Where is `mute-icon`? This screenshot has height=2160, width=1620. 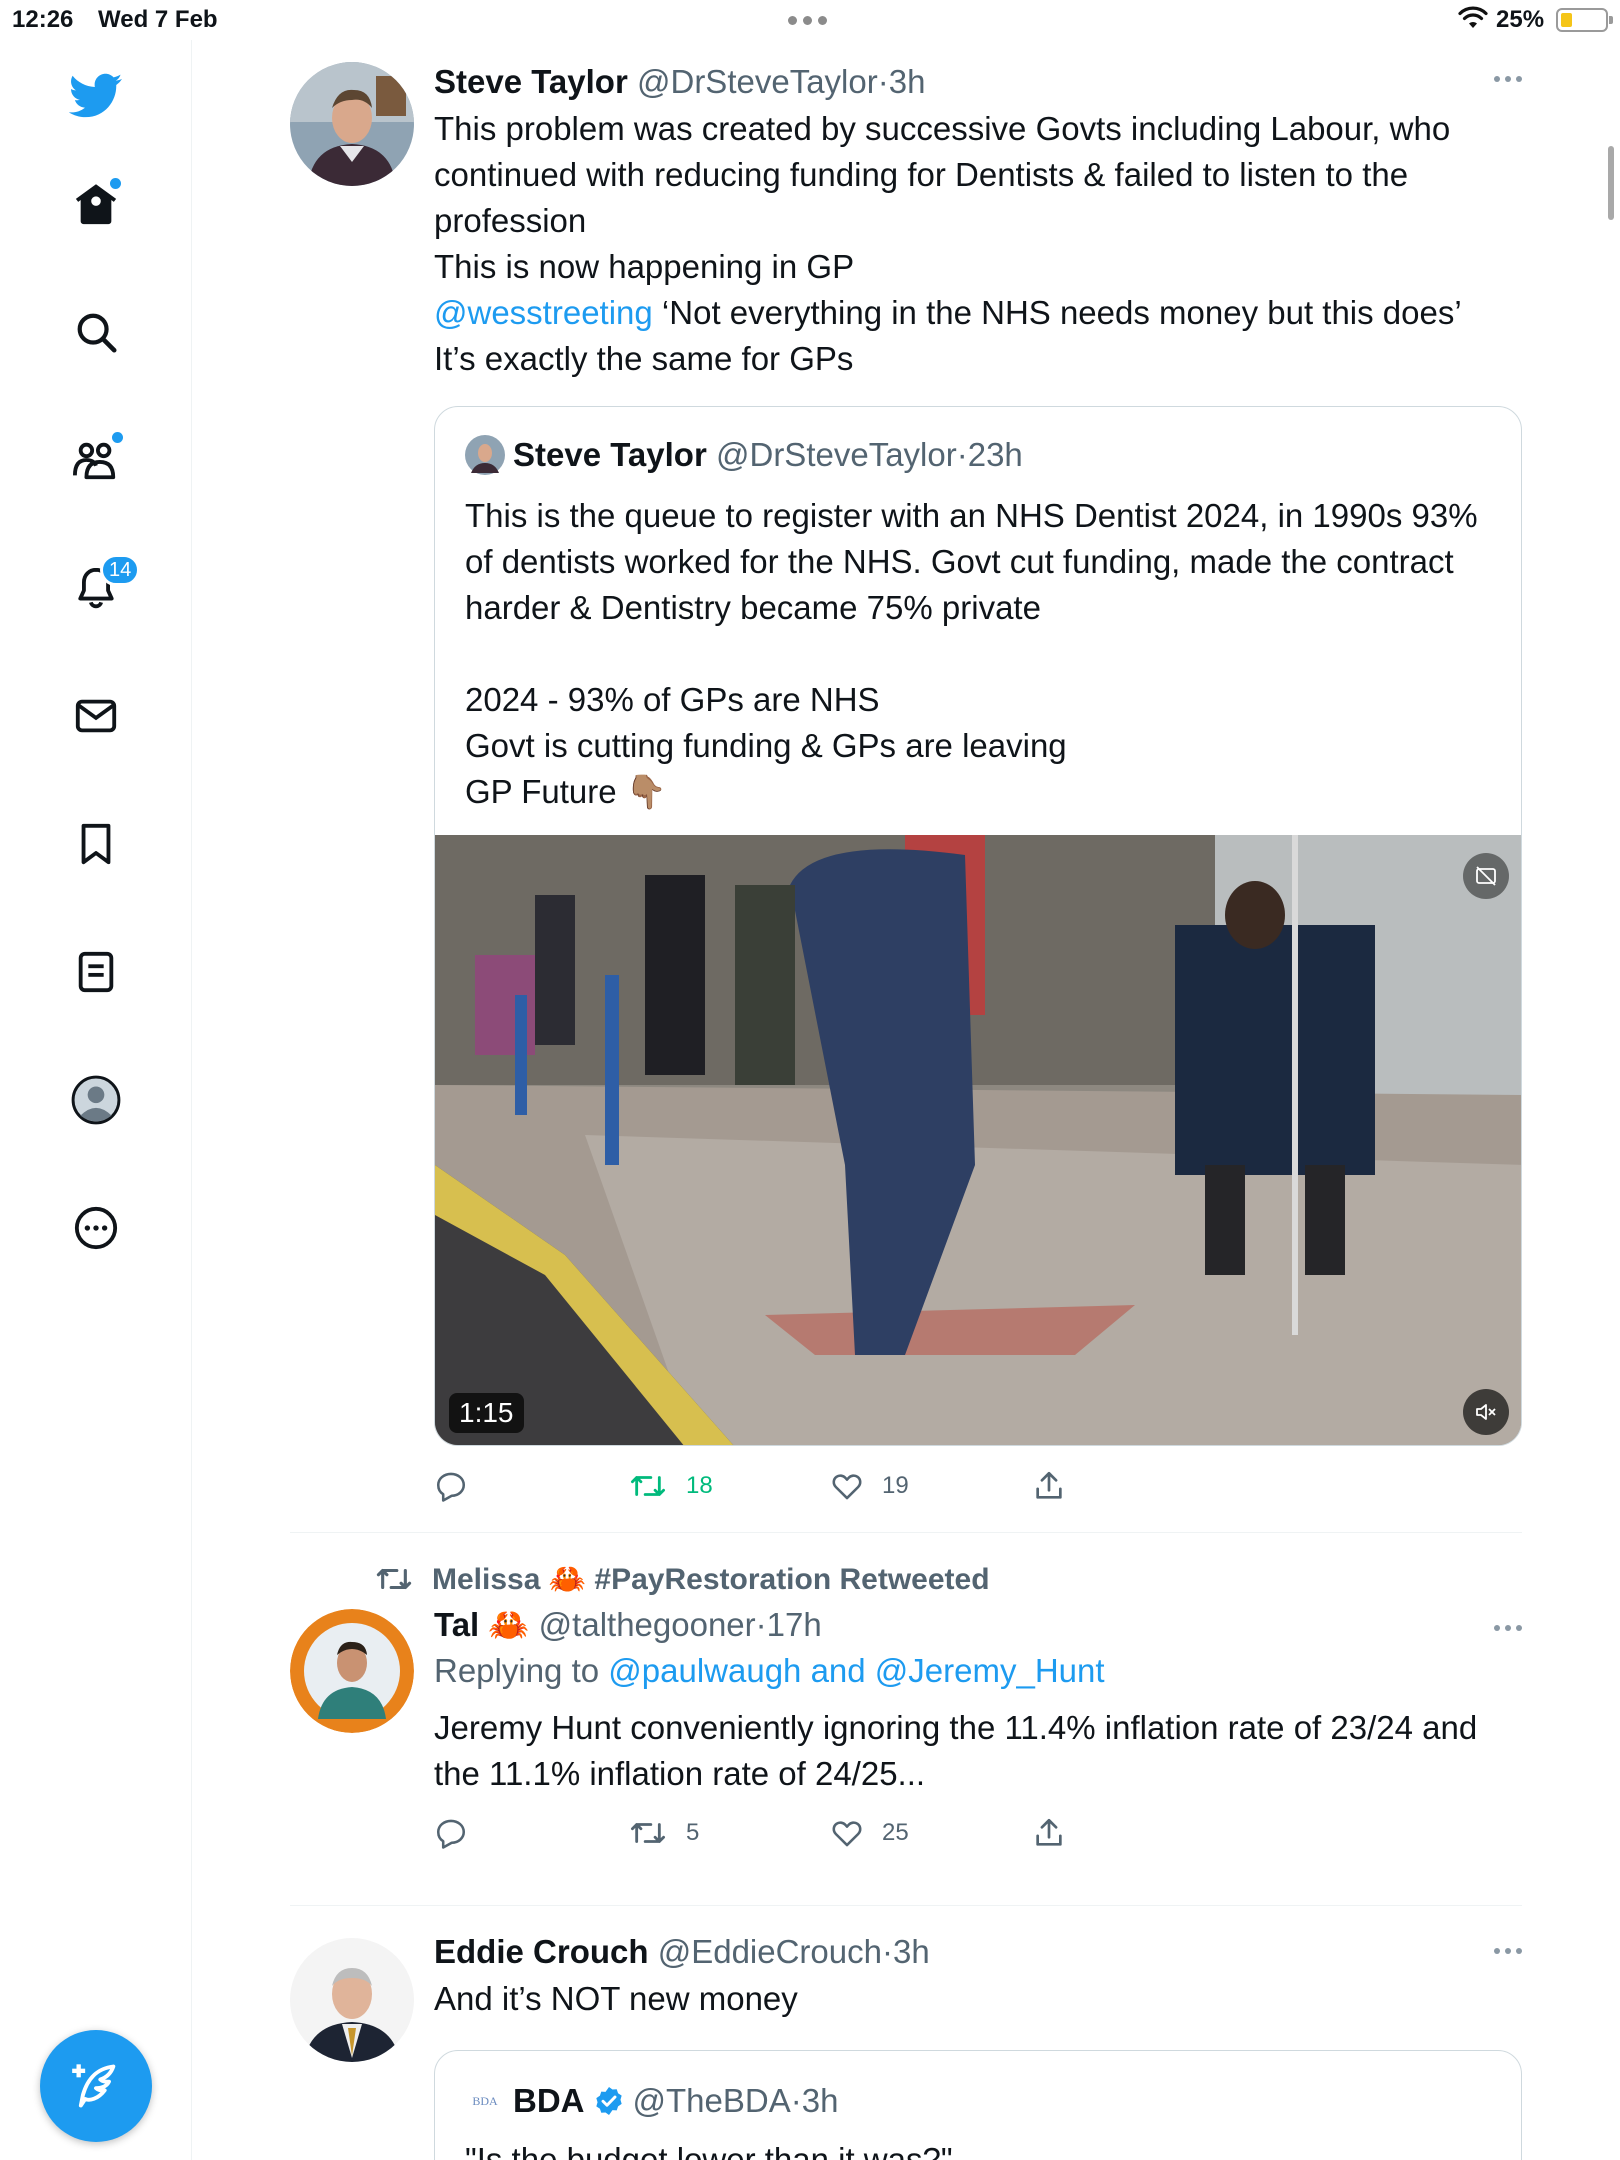
mute-icon is located at coordinates (1486, 1412).